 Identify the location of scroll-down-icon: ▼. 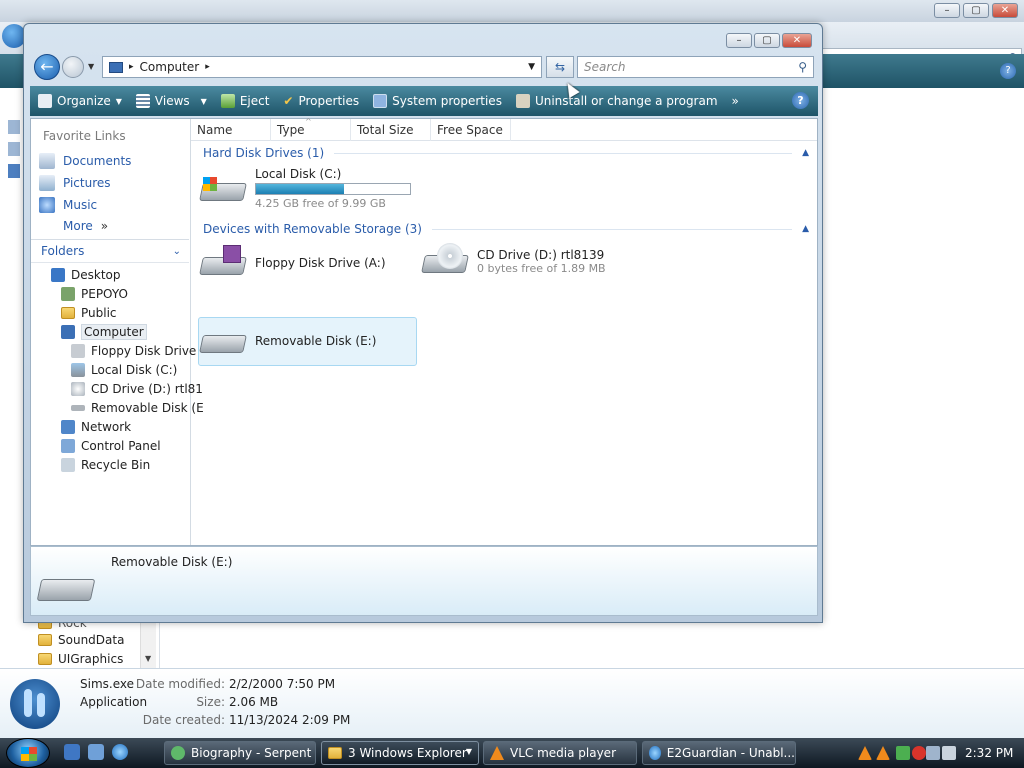
(148, 658).